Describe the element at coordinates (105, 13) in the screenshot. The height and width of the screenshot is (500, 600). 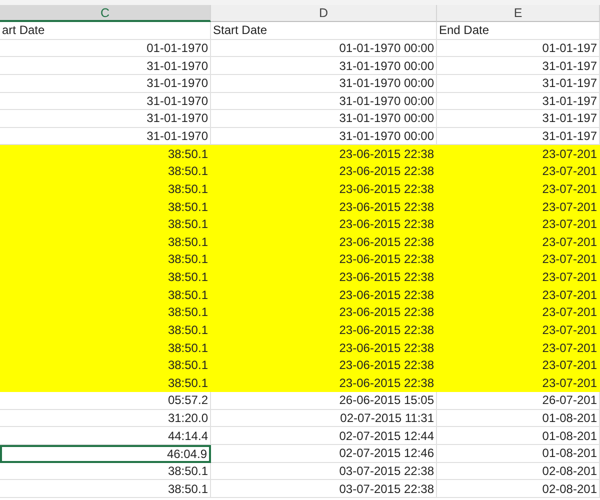
I see `column-header: C` at that location.